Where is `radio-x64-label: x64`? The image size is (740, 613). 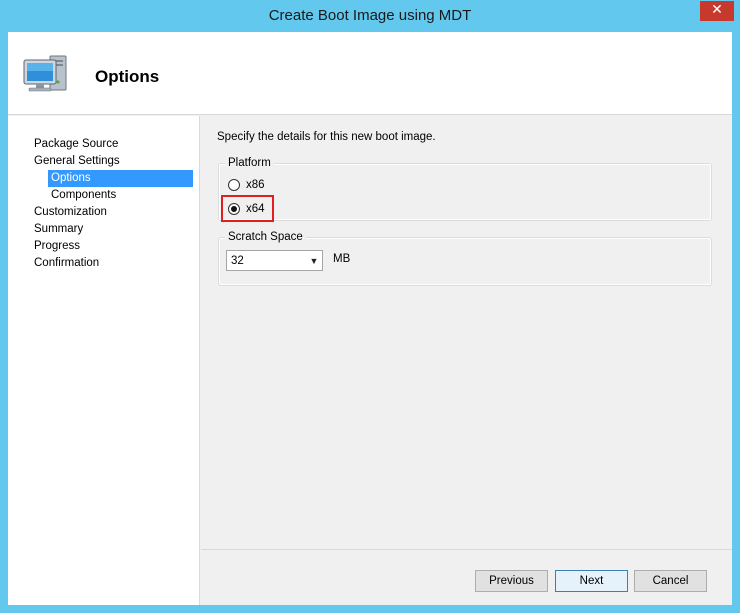 radio-x64-label: x64 is located at coordinates (255, 209).